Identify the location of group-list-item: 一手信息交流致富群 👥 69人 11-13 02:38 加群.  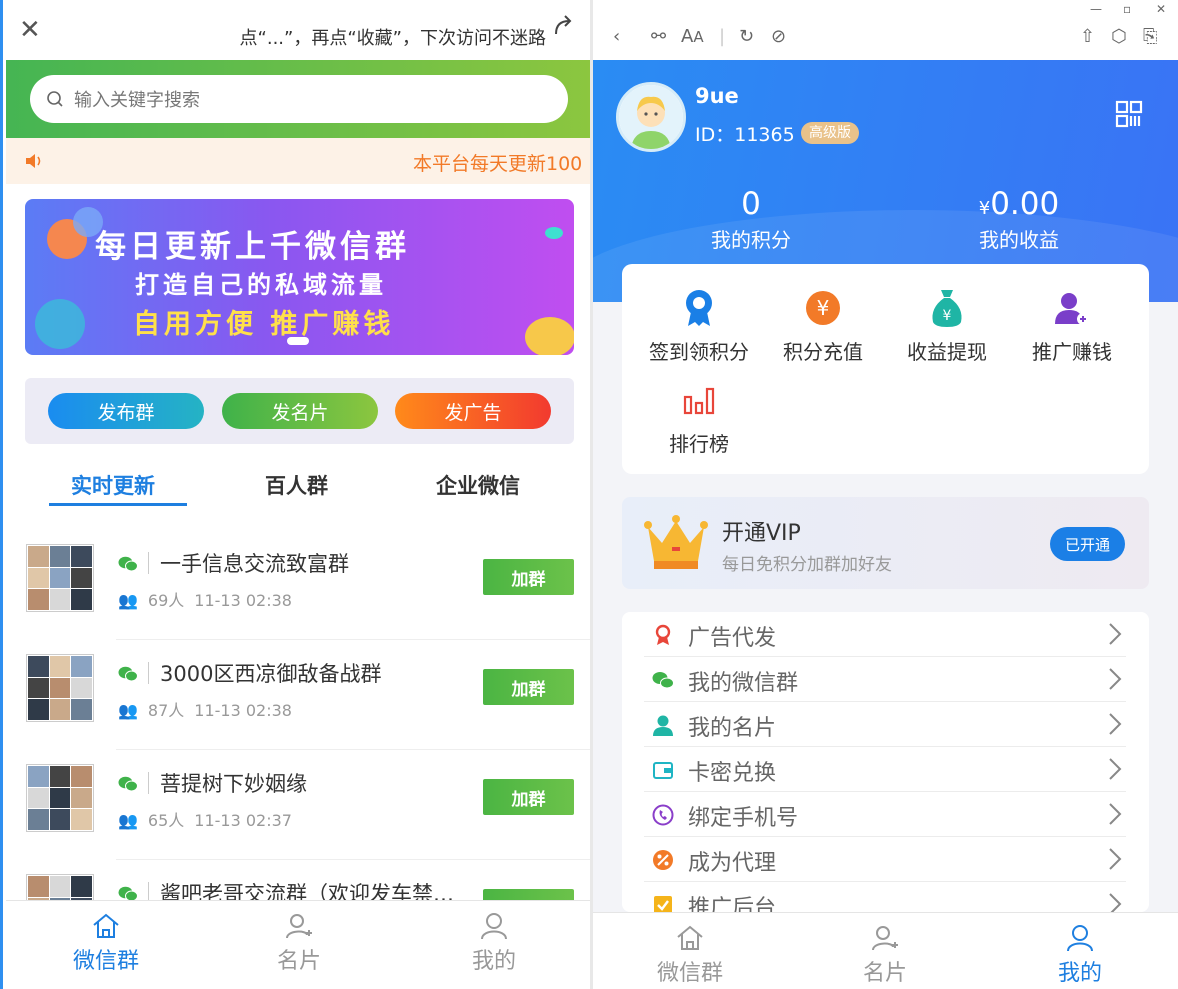
(298, 585).